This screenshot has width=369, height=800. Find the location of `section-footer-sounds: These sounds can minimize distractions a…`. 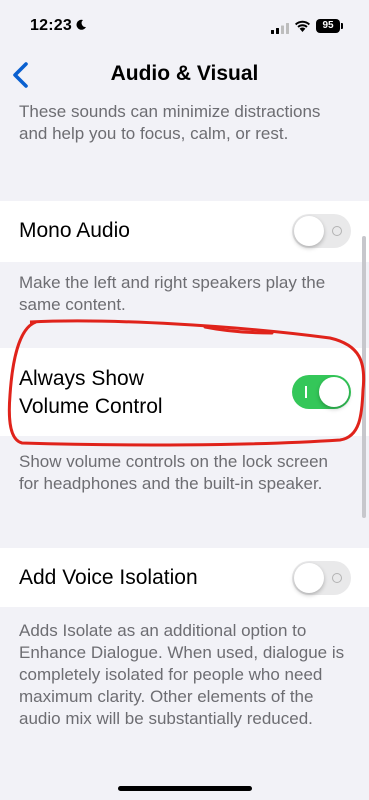

section-footer-sounds: These sounds can minimize distractions a… is located at coordinates (170, 122).